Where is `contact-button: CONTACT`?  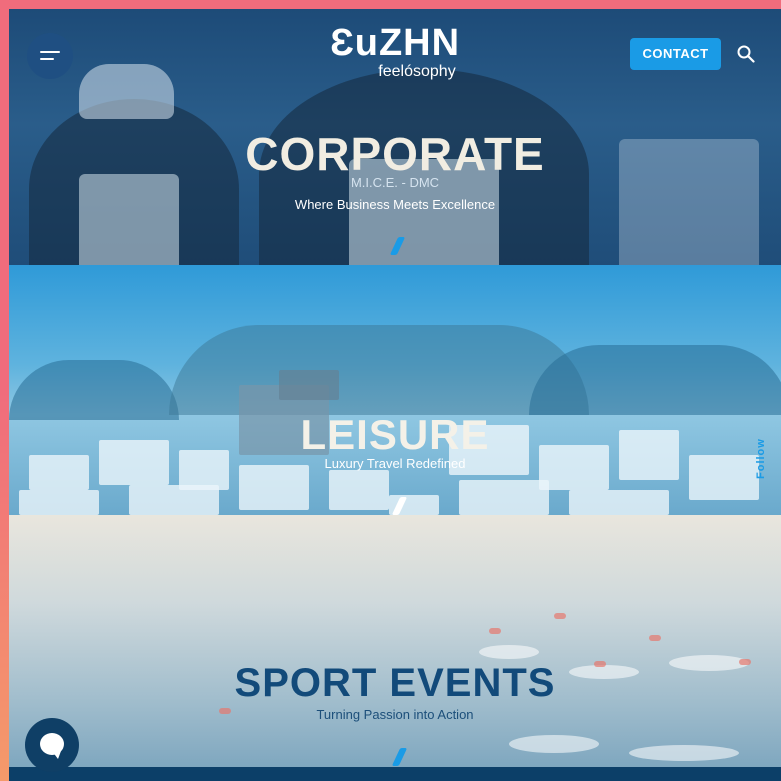 contact-button: CONTACT is located at coordinates (675, 54).